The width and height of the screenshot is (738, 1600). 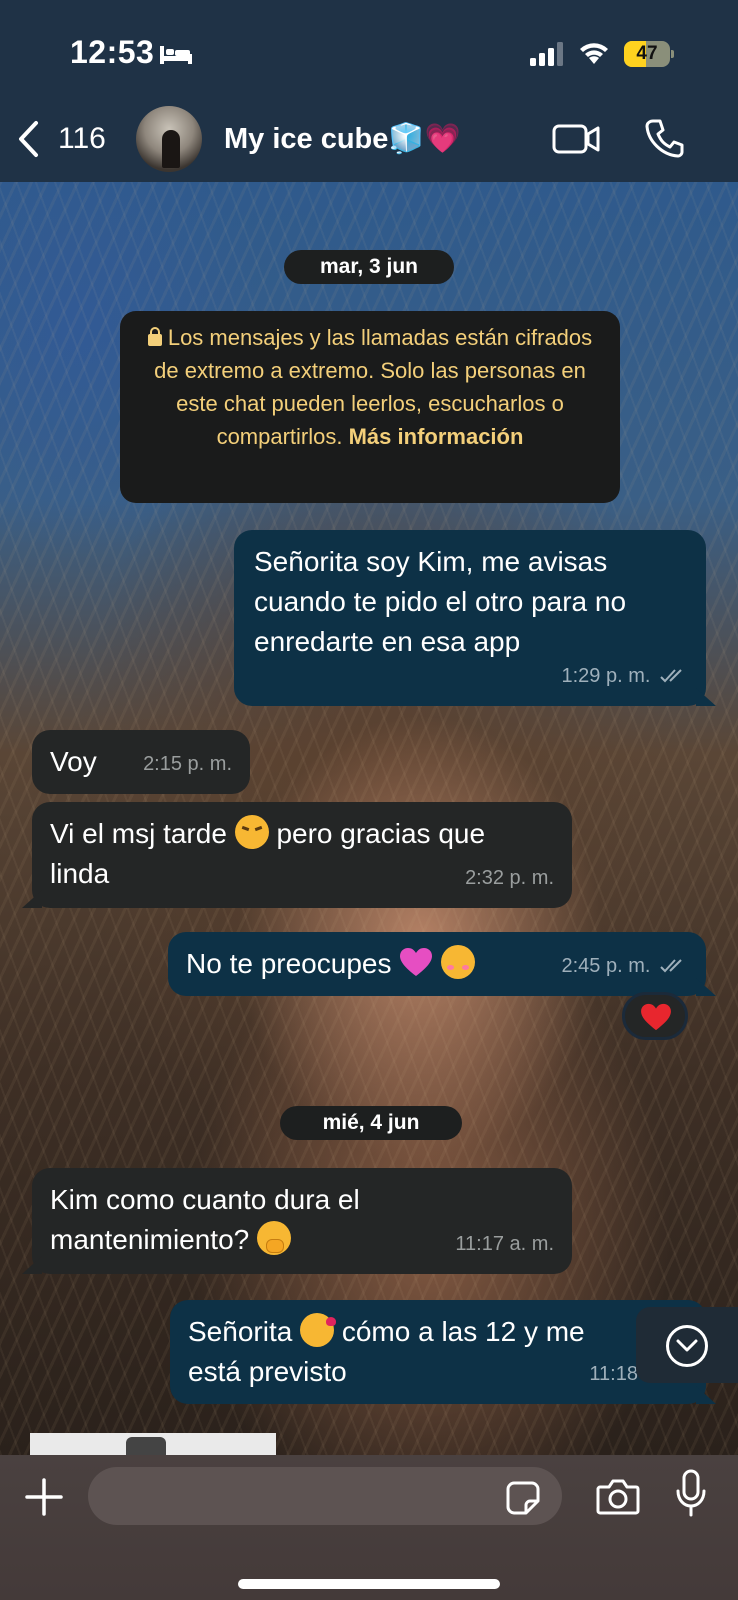 What do you see at coordinates (176, 55) in the screenshot?
I see `bed-icon` at bounding box center [176, 55].